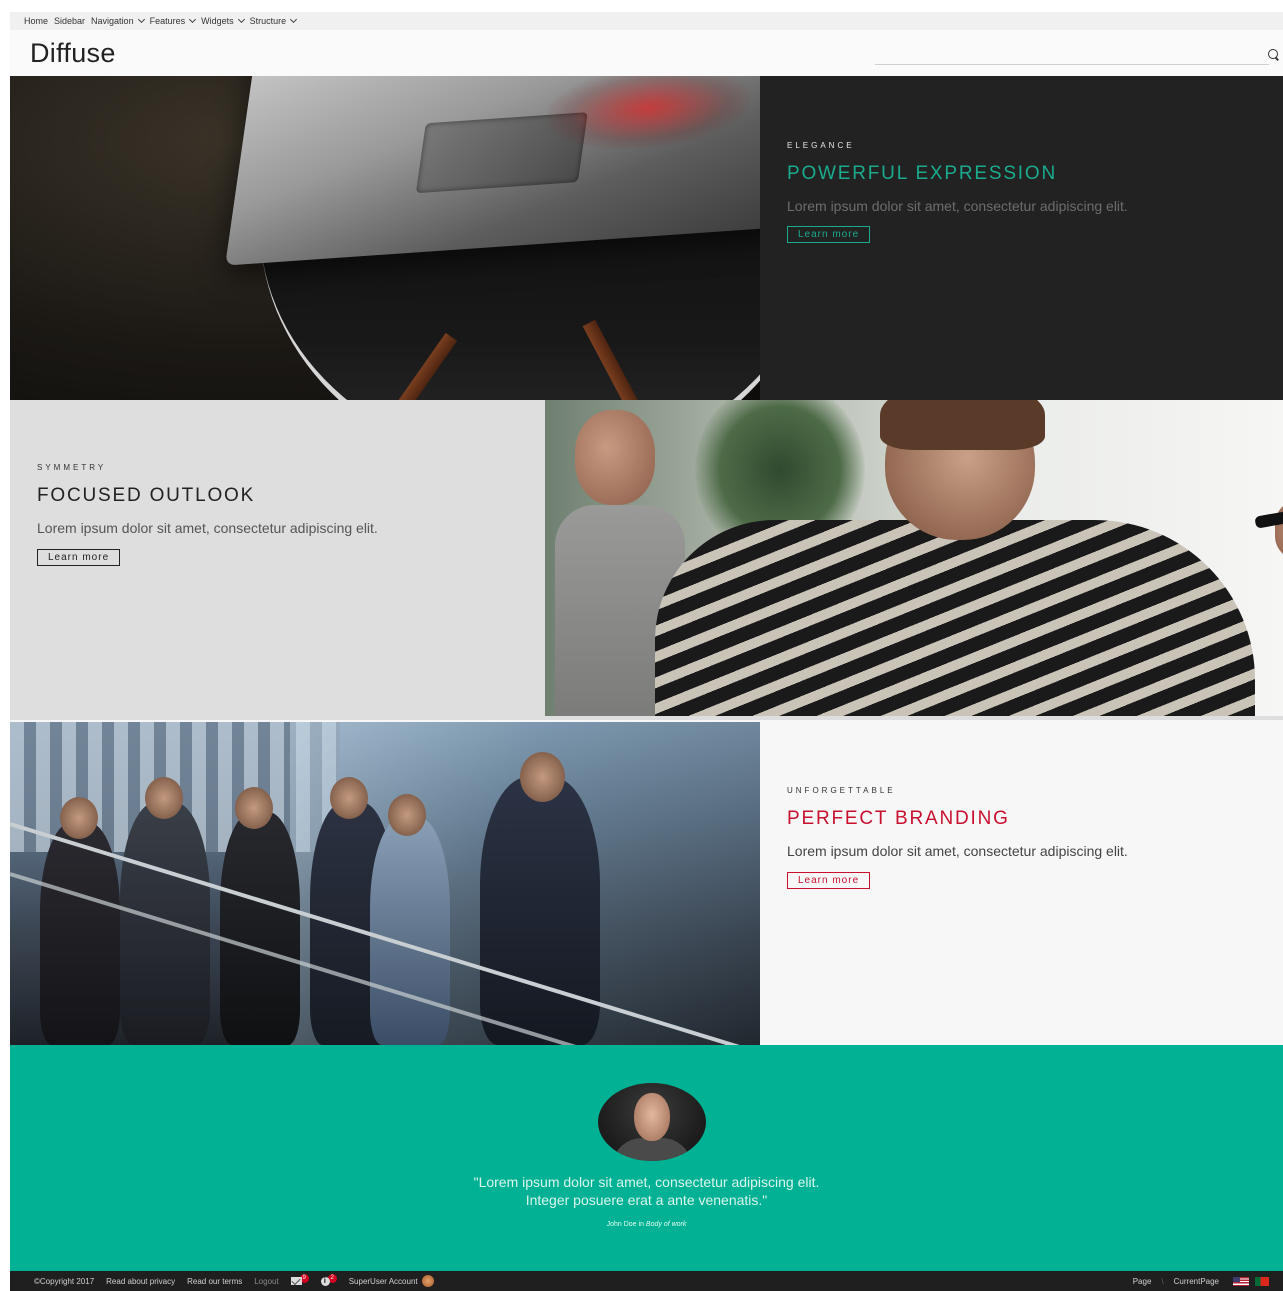  I want to click on citation-source: Body of work, so click(666, 1224).